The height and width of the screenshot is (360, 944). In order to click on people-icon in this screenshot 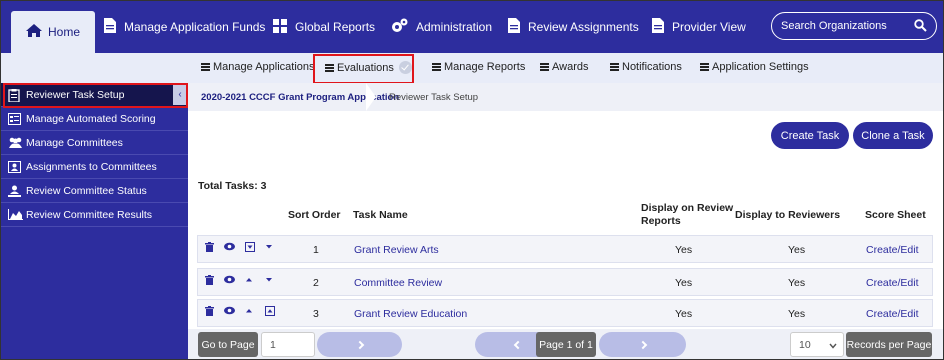, I will do `click(15, 143)`.